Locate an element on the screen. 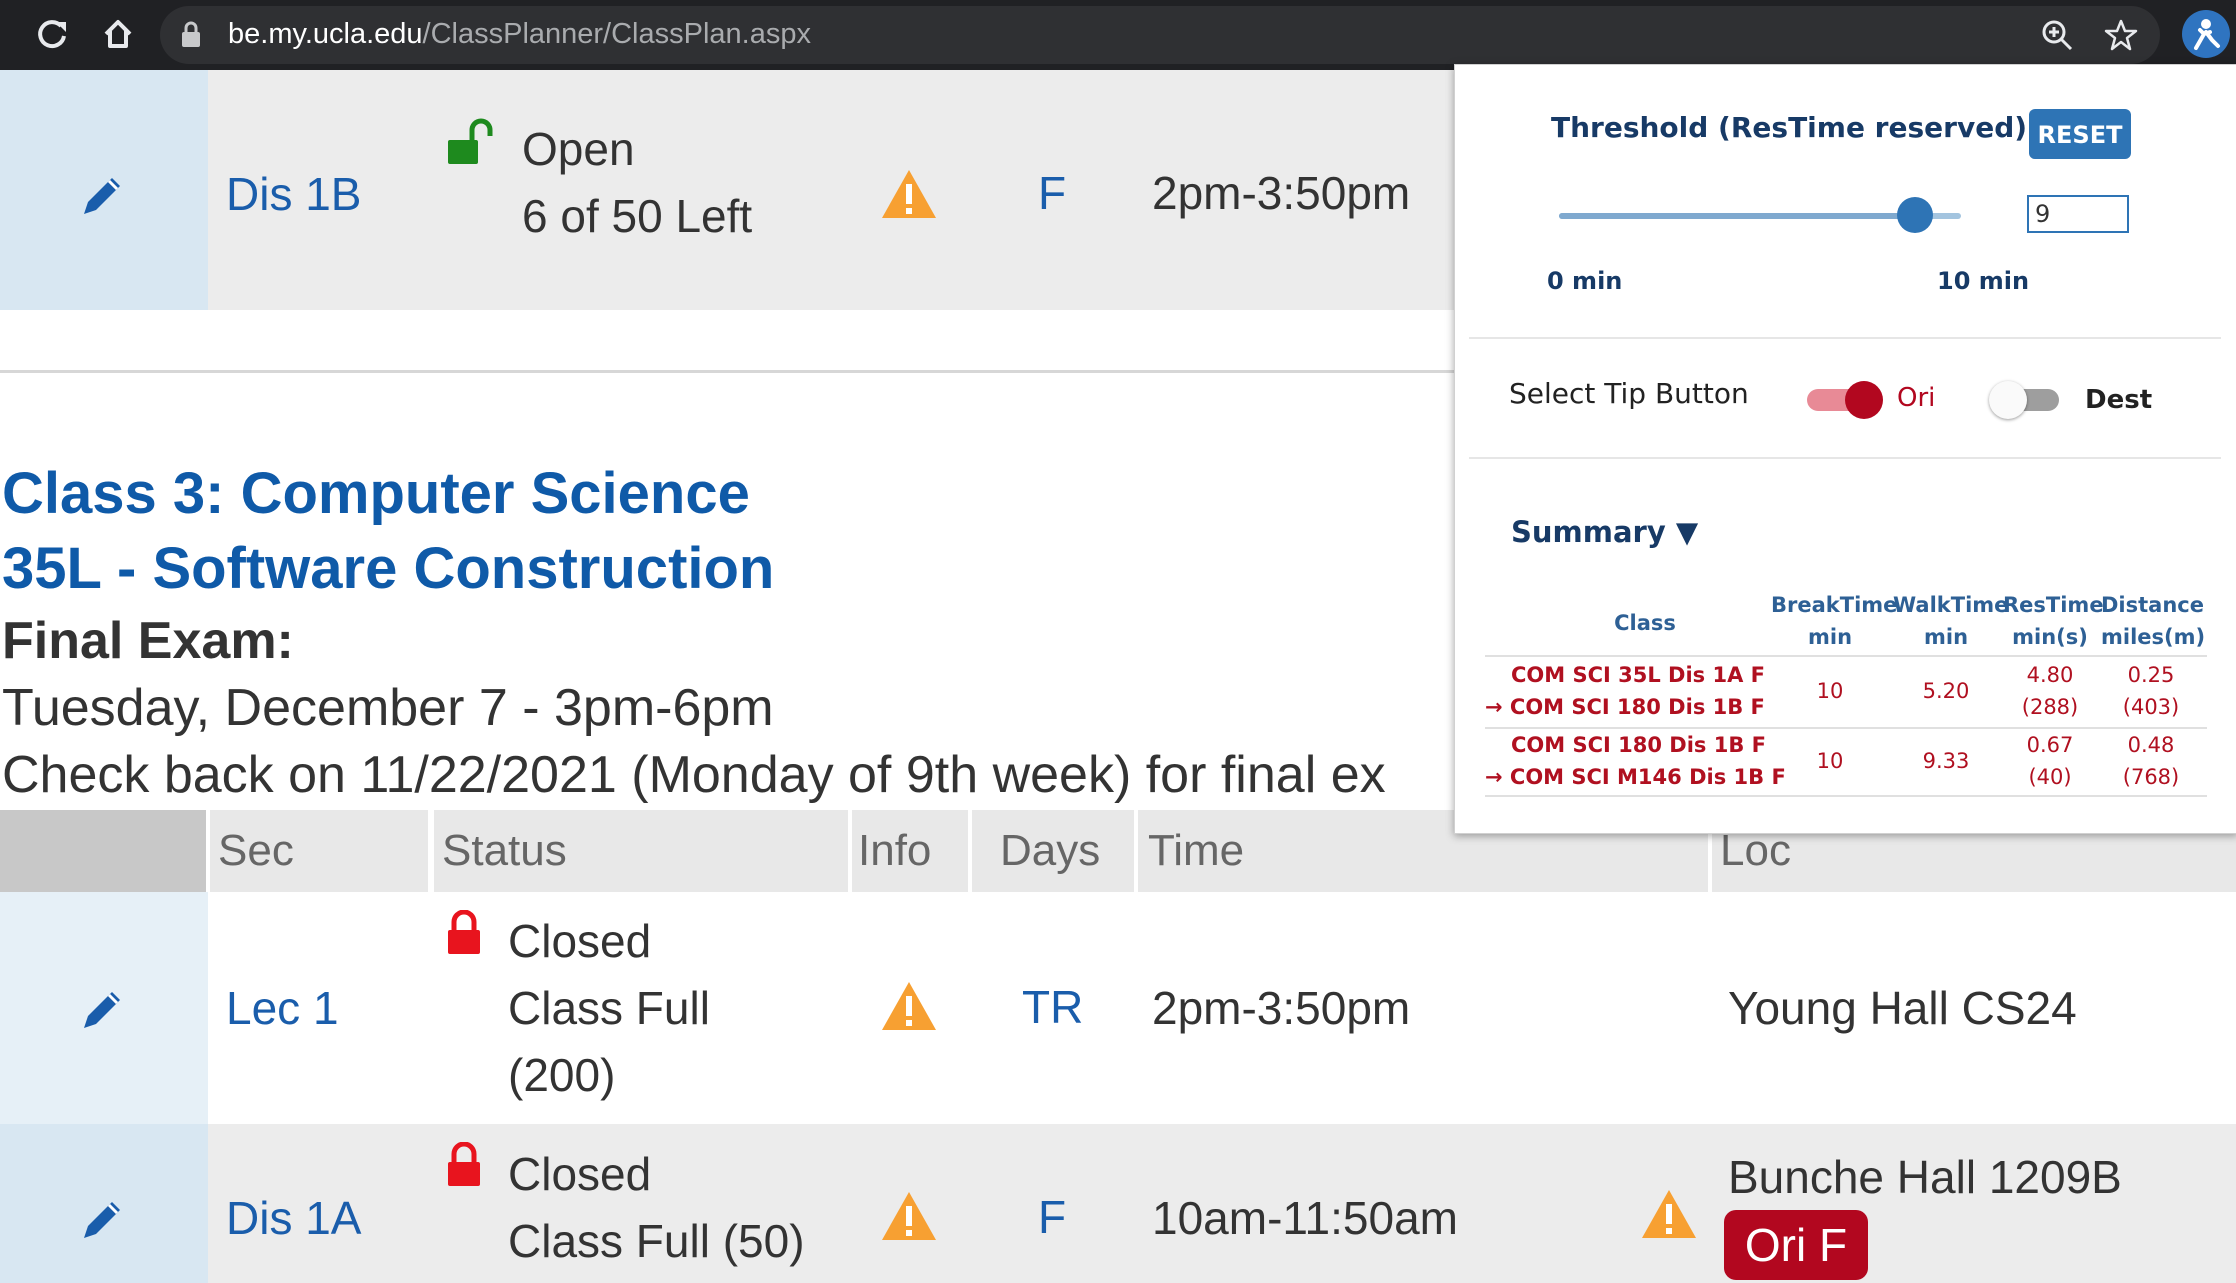 The image size is (2236, 1283). threshold-input is located at coordinates (2078, 214).